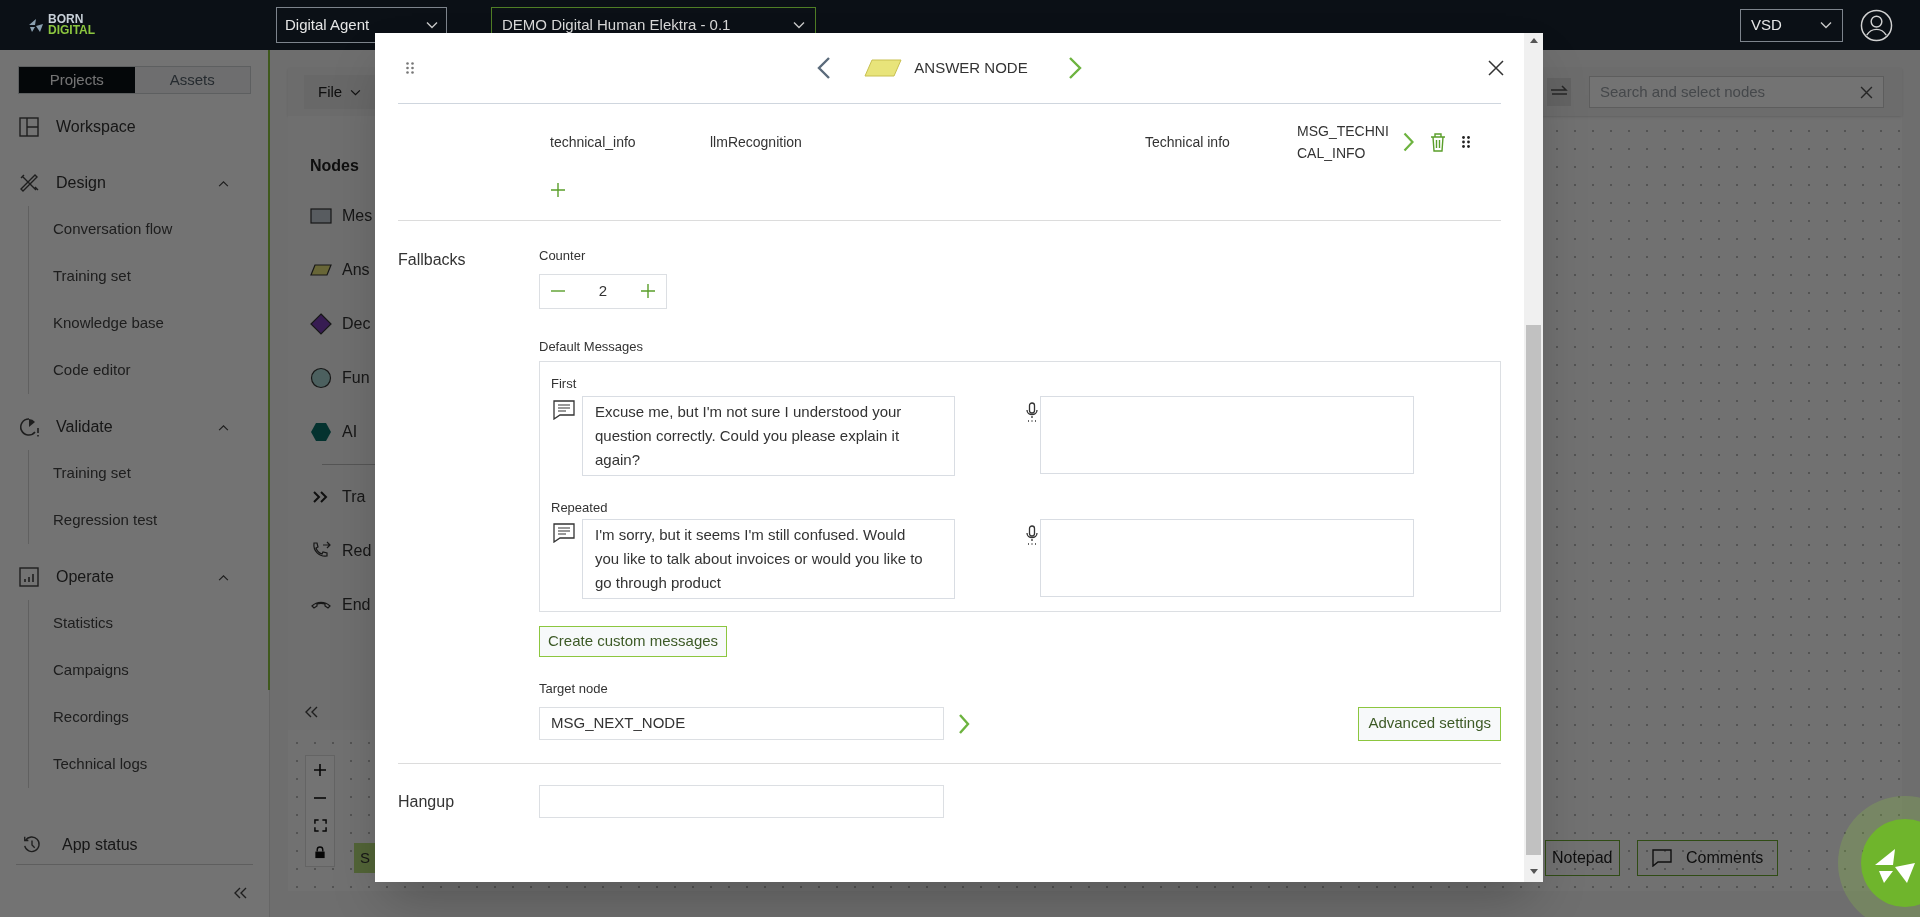 The image size is (1920, 917). What do you see at coordinates (320, 852) in the screenshot?
I see `lock-icon` at bounding box center [320, 852].